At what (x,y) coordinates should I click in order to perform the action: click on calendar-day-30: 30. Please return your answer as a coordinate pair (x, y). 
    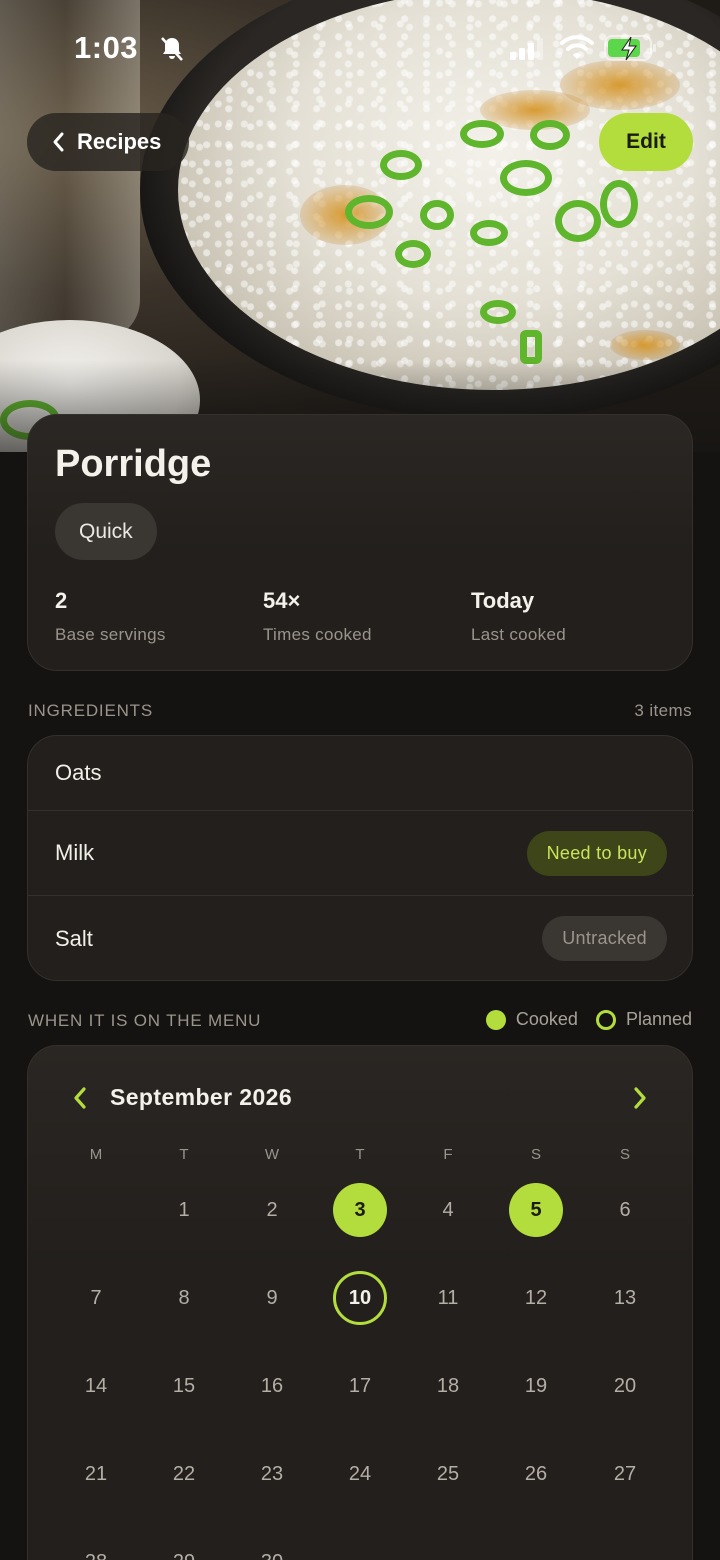
    Looking at the image, I should click on (272, 1547).